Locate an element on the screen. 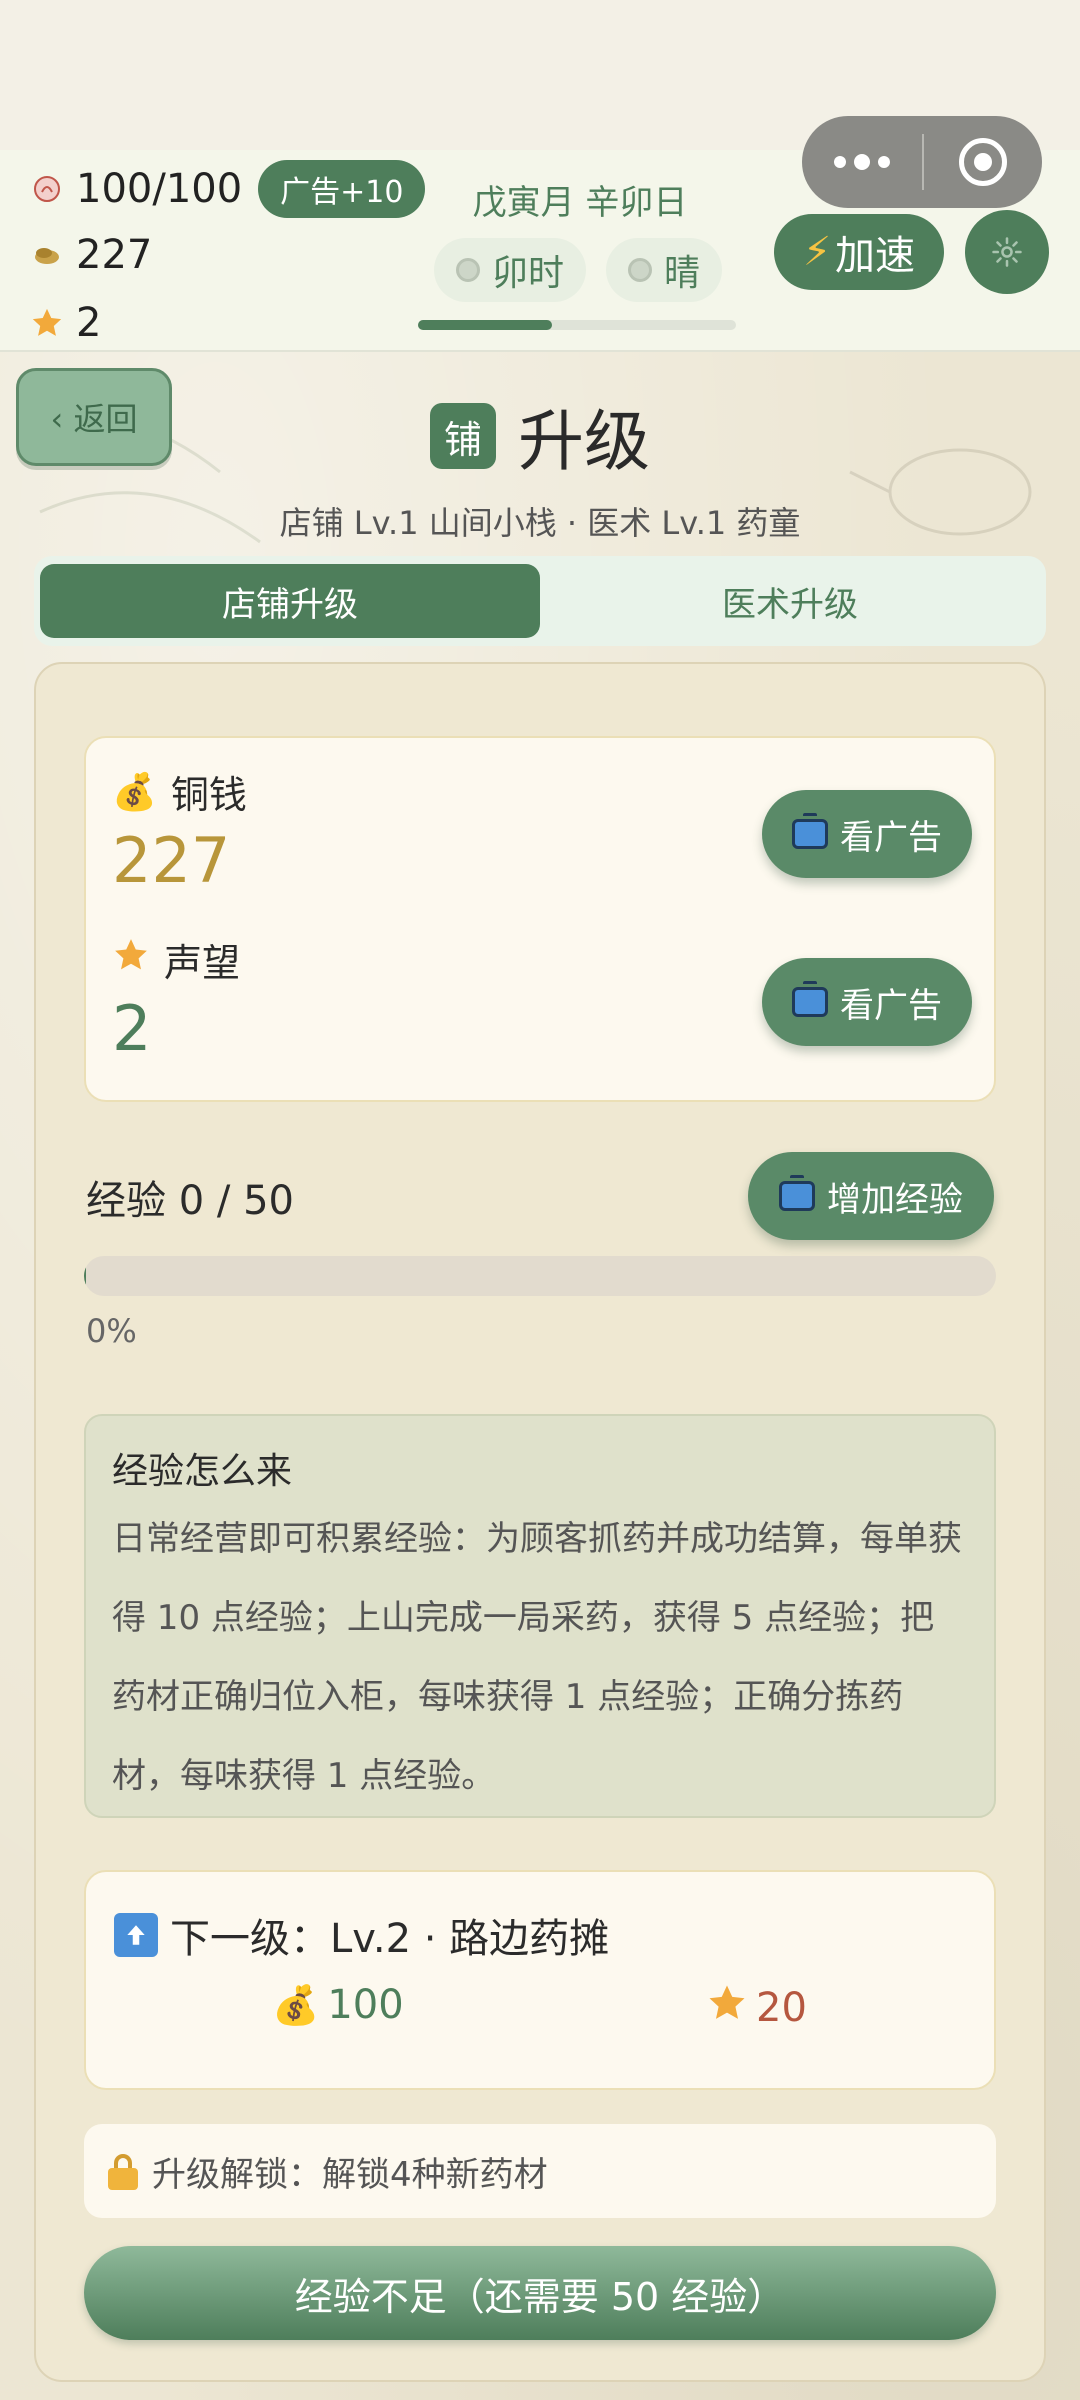  page-title-text: 升级 is located at coordinates (584, 441).